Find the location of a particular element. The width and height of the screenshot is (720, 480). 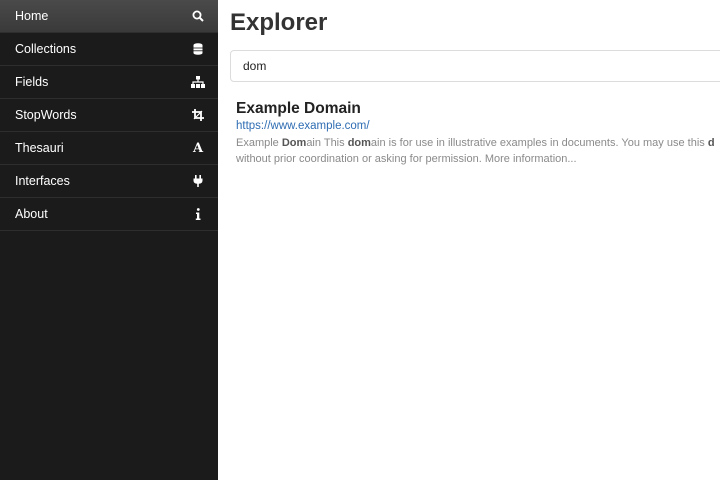

snippet-highlight: d is located at coordinates (711, 143).